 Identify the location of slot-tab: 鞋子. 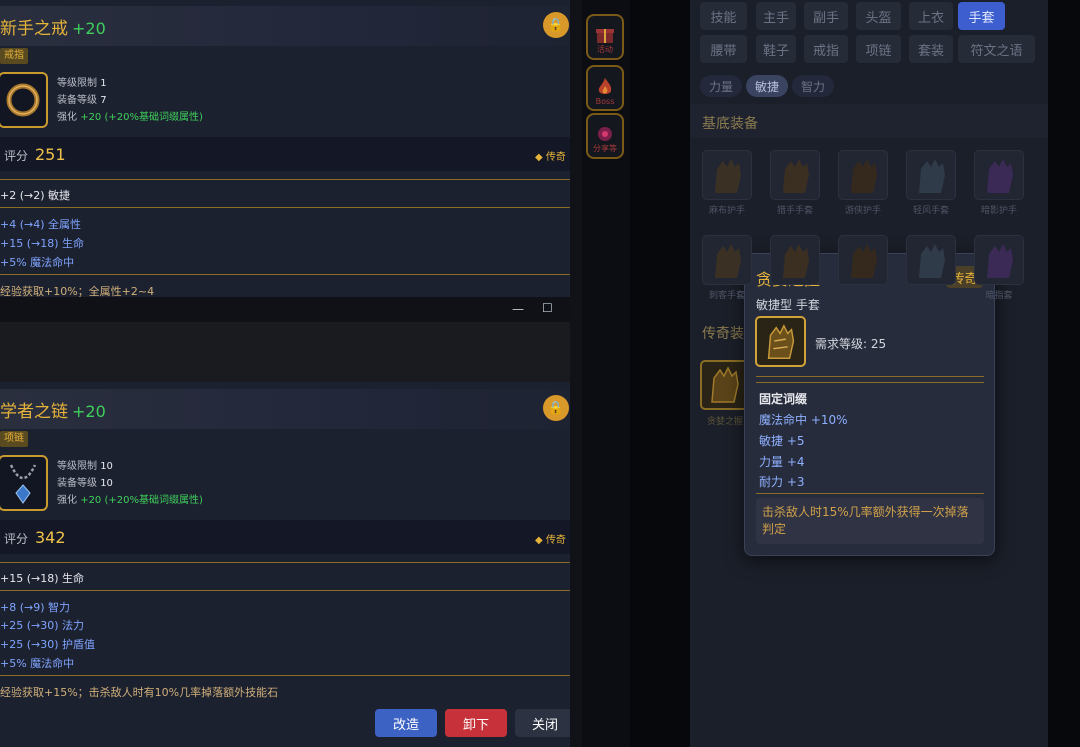
(776, 49).